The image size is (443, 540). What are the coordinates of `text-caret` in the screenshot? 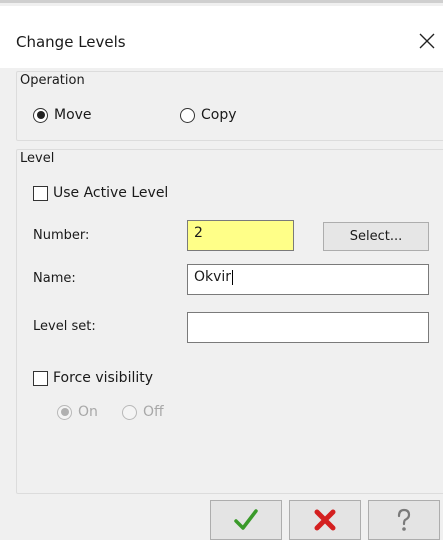 It's located at (233, 277).